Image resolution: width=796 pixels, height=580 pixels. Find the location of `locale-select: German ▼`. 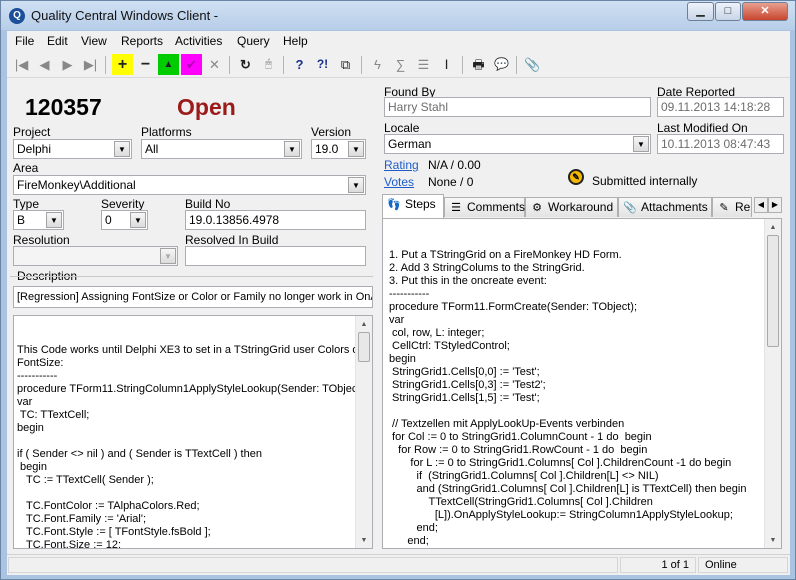

locale-select: German ▼ is located at coordinates (517, 144).